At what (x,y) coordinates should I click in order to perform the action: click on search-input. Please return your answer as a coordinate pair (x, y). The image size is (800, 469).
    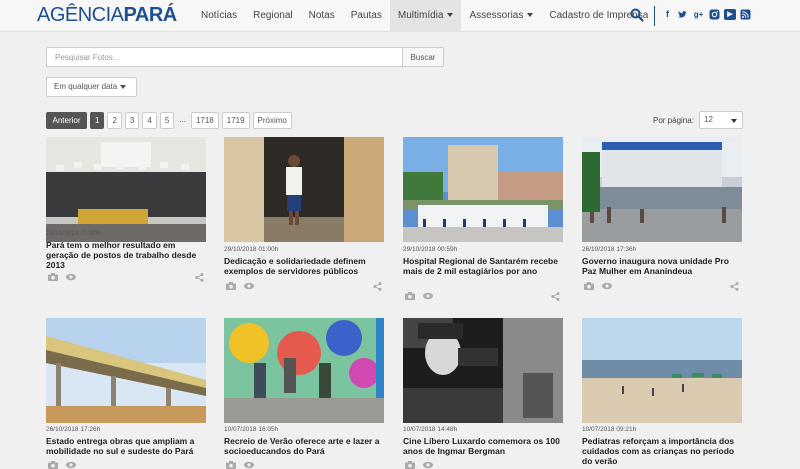
    Looking at the image, I should click on (224, 57).